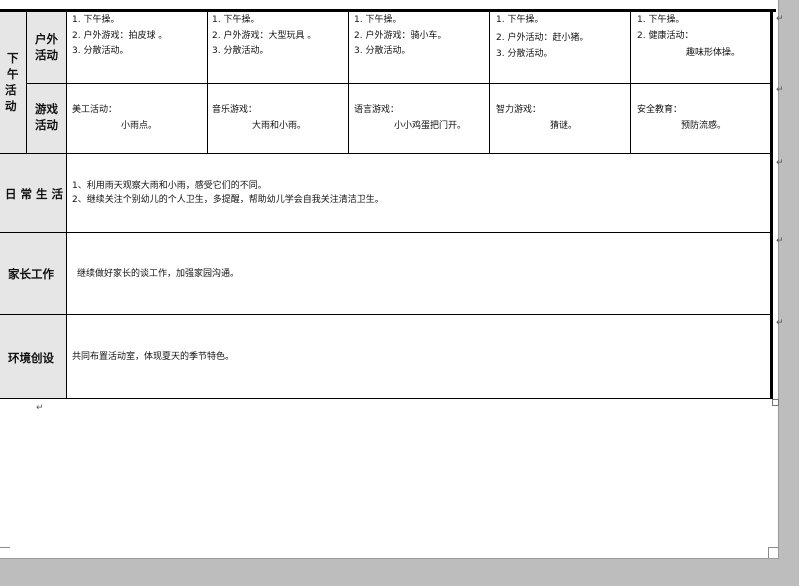 The width and height of the screenshot is (799, 586). I want to click on outdoor-day5-line: 2. 健康活动：, so click(665, 36).